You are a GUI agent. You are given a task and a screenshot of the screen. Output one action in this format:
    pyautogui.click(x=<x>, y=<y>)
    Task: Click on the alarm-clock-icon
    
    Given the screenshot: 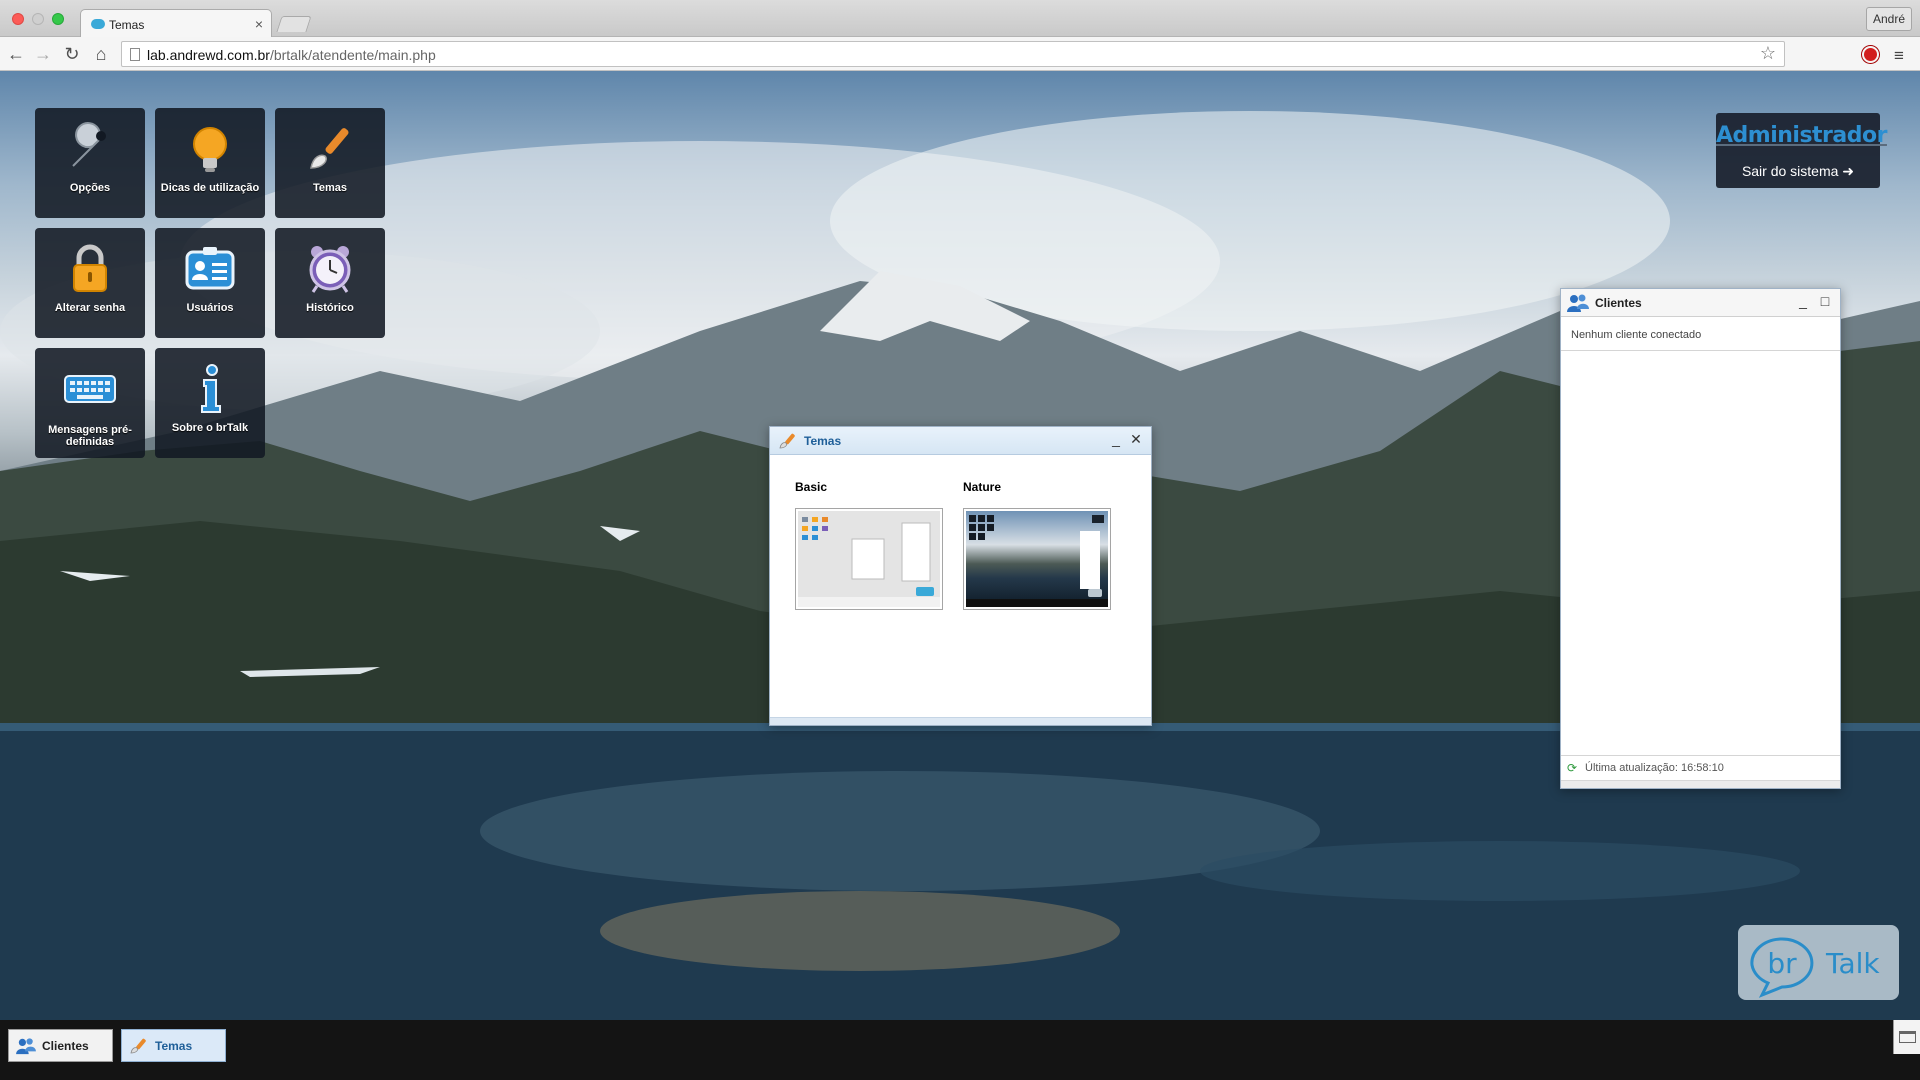 What is the action you would take?
    pyautogui.click(x=330, y=269)
    